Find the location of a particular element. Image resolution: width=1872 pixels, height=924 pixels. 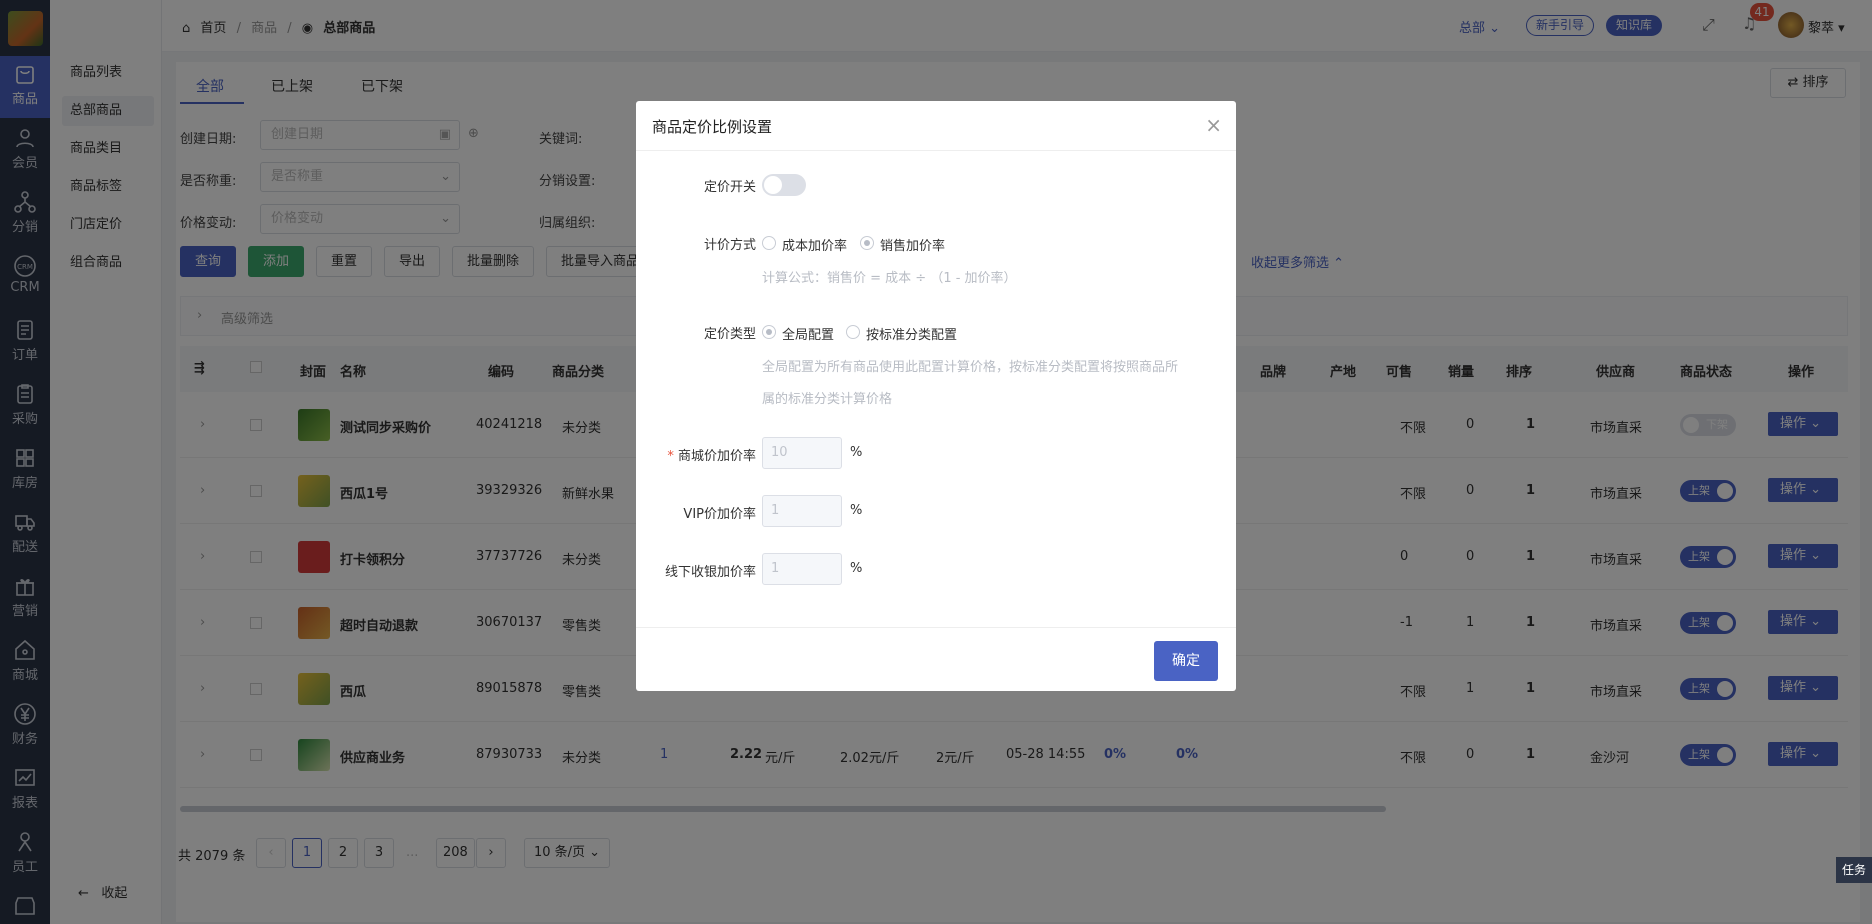

type-label: 定价类型 is located at coordinates (729, 334).